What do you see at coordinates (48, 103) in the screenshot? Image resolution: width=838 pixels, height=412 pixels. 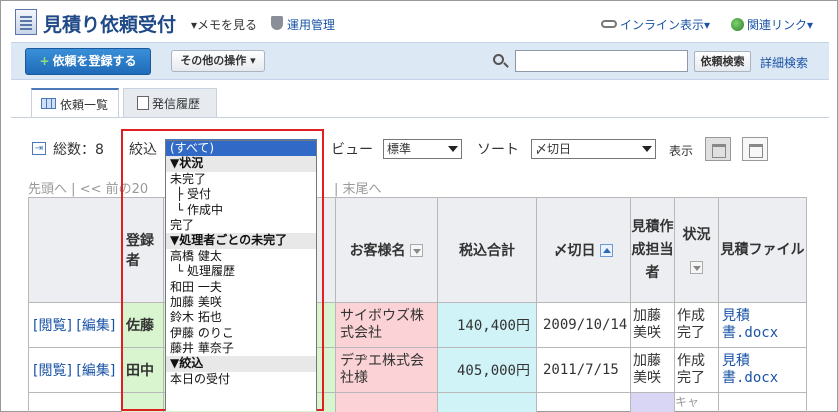 I see `list-icon` at bounding box center [48, 103].